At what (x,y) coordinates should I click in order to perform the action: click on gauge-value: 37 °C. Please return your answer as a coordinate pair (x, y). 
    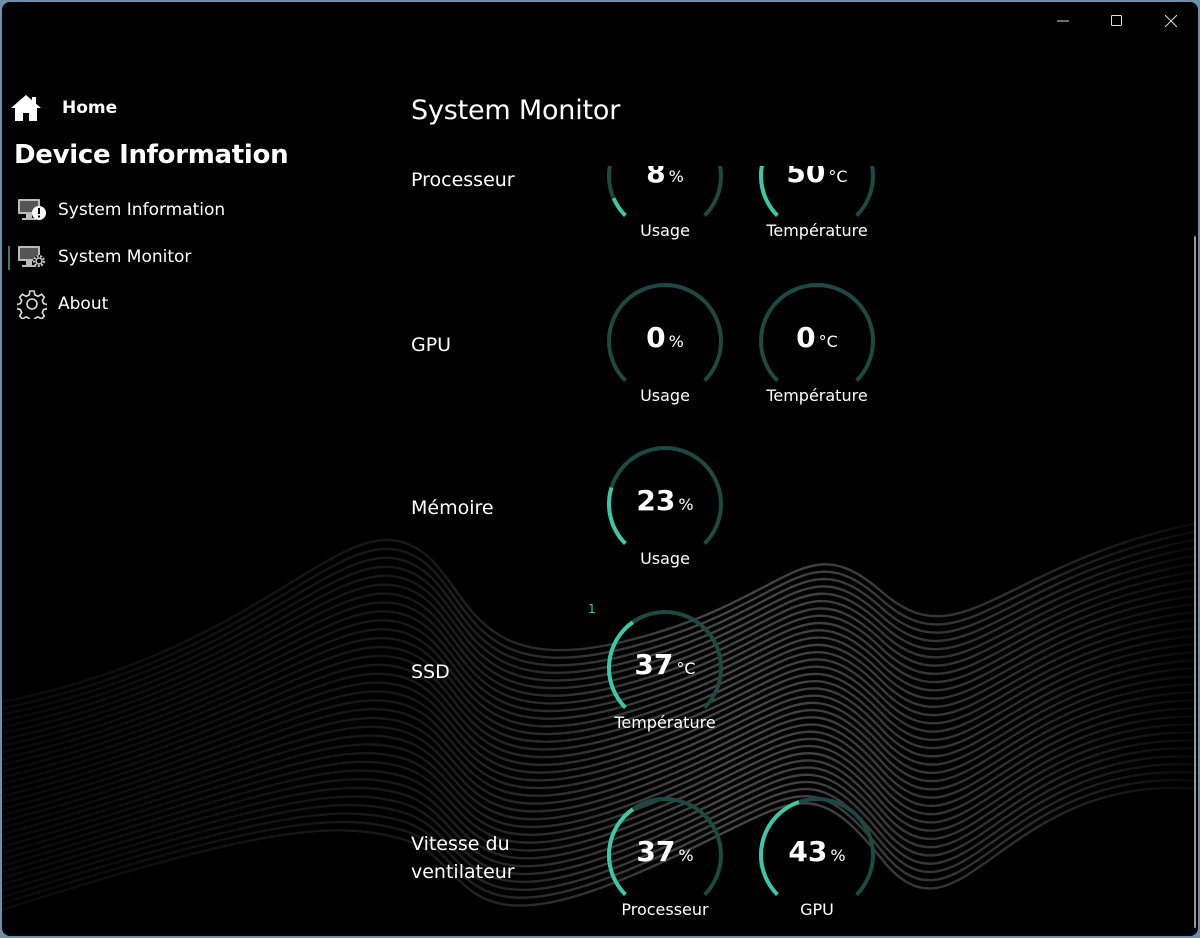
    Looking at the image, I should click on (665, 664).